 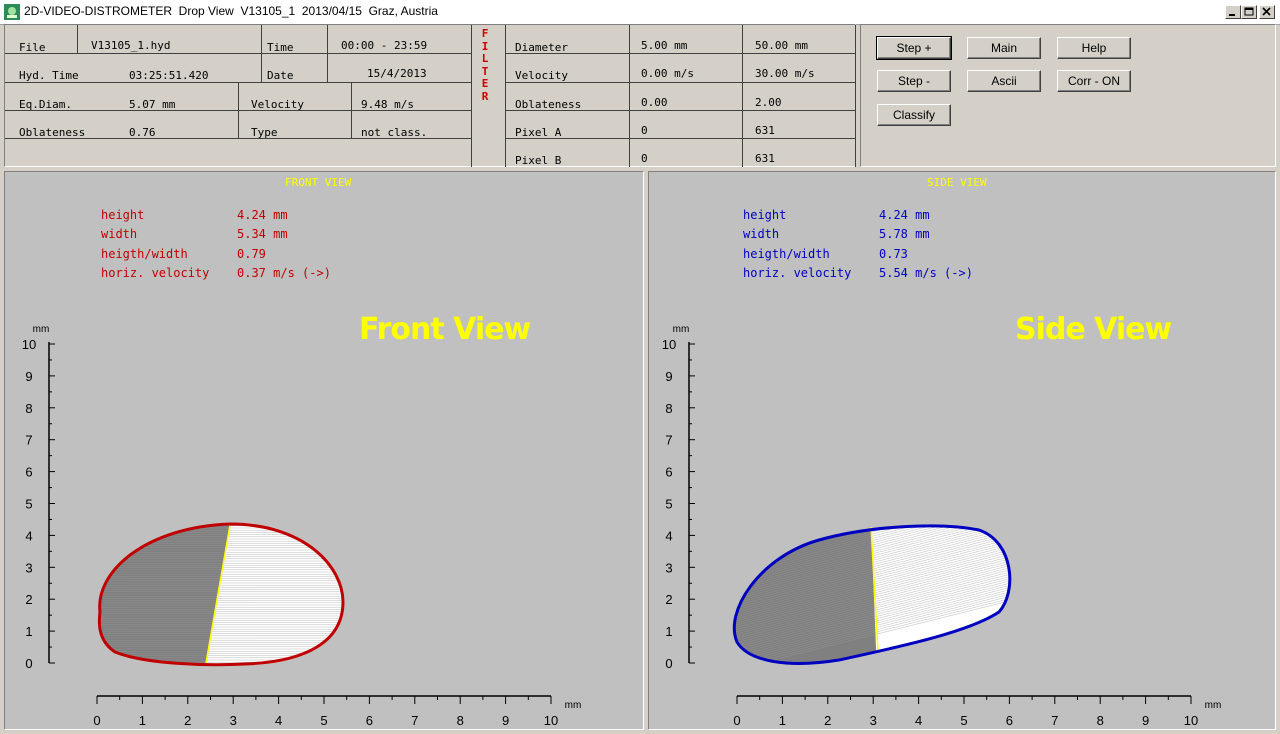 What do you see at coordinates (765, 215) in the screenshot?
I see `side-stat-height-label: height` at bounding box center [765, 215].